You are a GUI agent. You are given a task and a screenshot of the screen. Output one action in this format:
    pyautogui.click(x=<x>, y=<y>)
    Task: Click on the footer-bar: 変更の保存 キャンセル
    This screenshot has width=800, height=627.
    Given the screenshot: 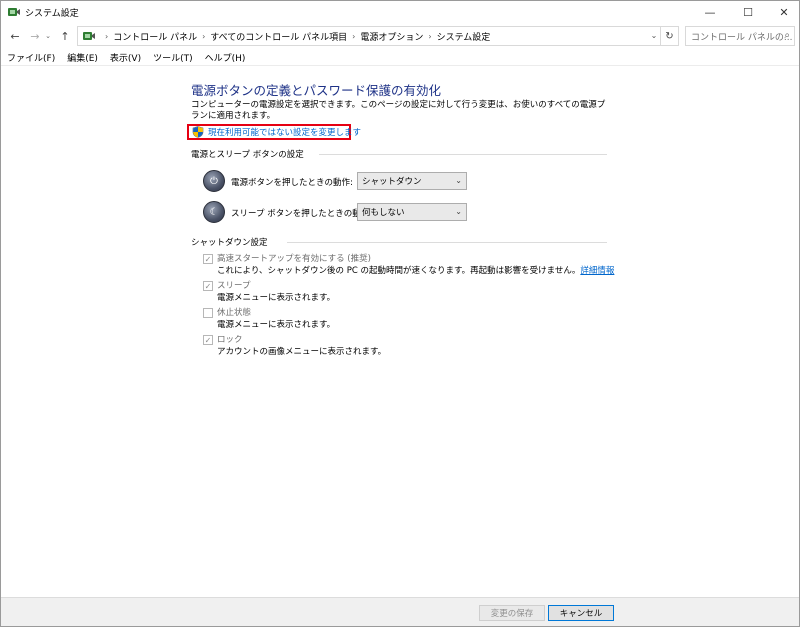 What is the action you would take?
    pyautogui.click(x=400, y=611)
    